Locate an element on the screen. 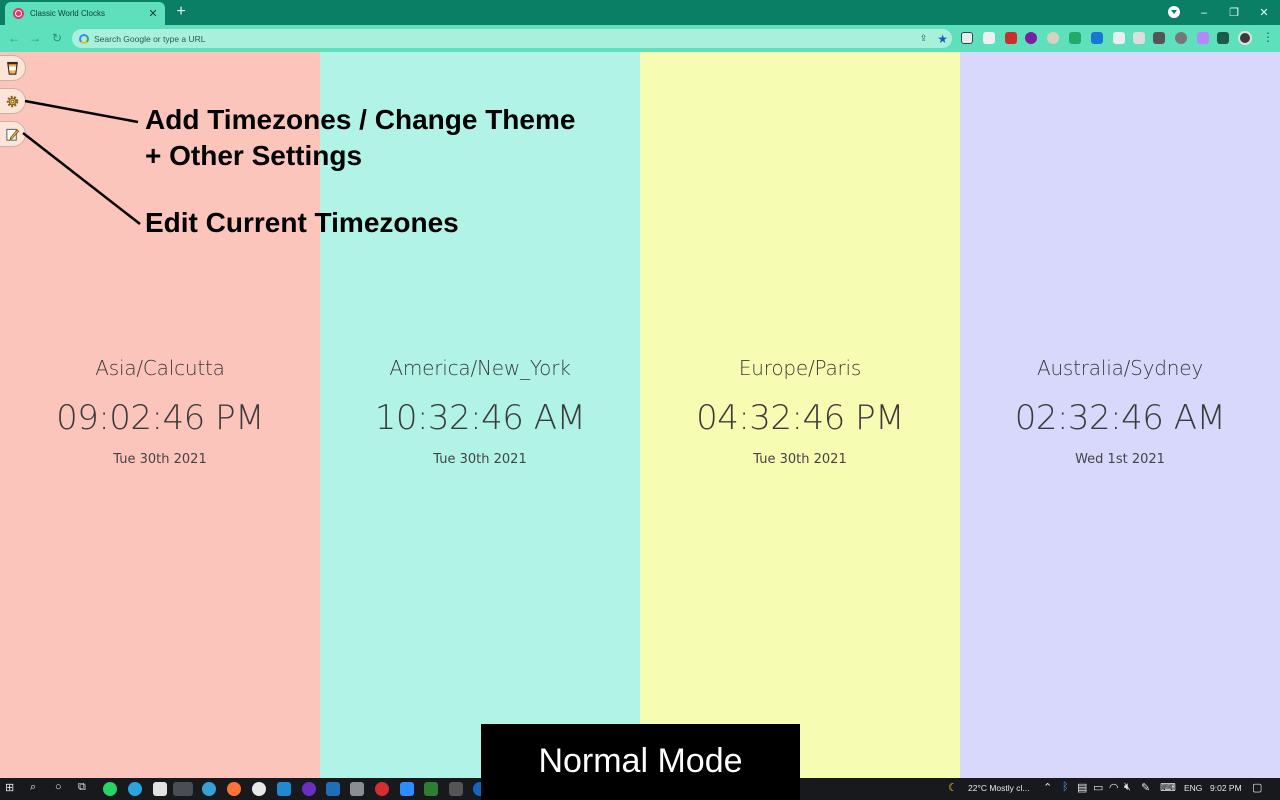 The height and width of the screenshot is (800, 1280). timezone-time: 09:02:46 PM is located at coordinates (160, 418).